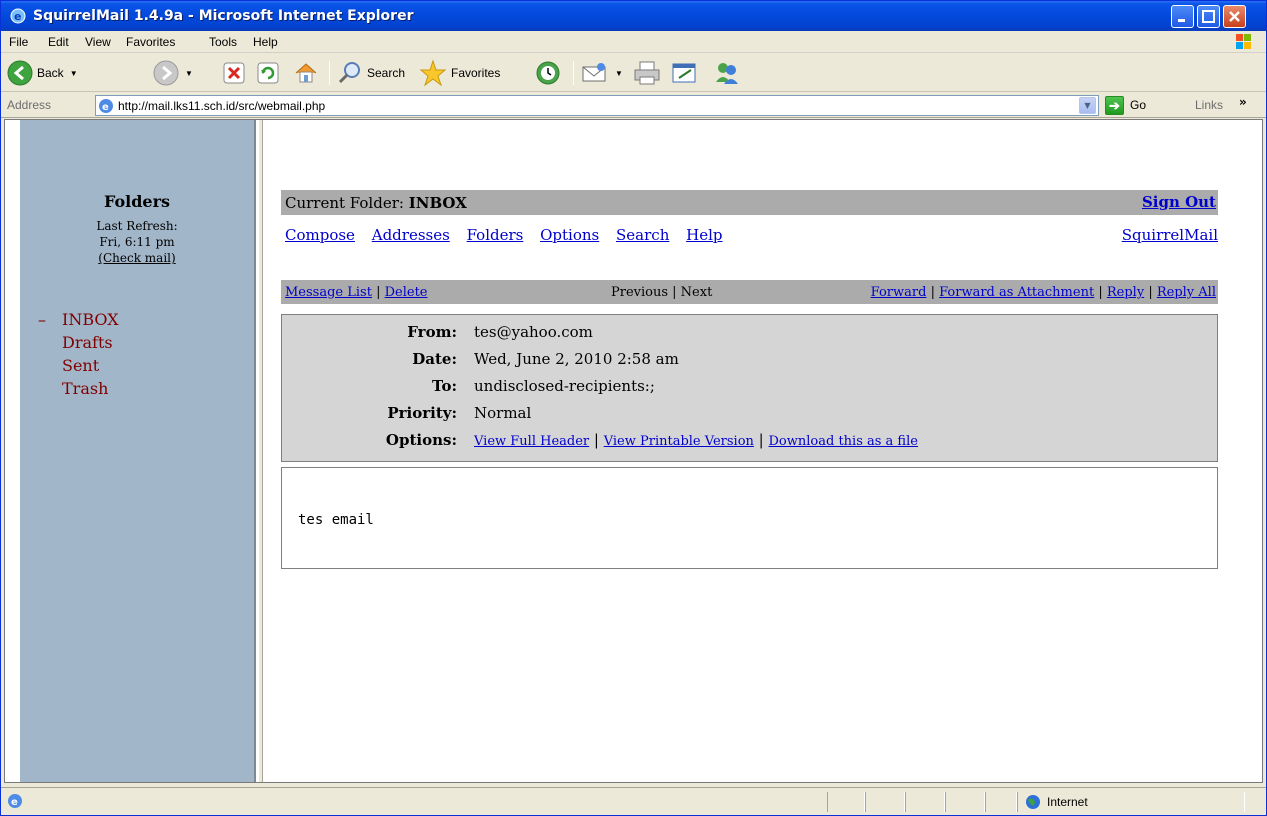 This screenshot has width=1267, height=816. What do you see at coordinates (411, 235) in the screenshot?
I see `nav-addresses: Addresses` at bounding box center [411, 235].